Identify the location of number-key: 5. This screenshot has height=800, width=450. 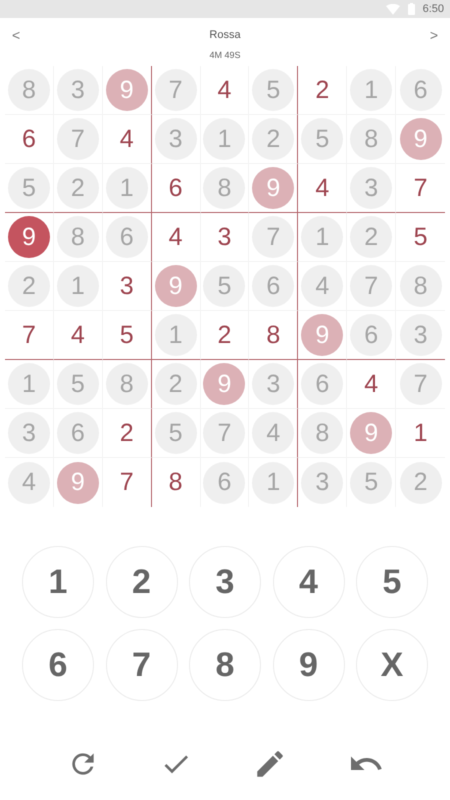
(392, 582).